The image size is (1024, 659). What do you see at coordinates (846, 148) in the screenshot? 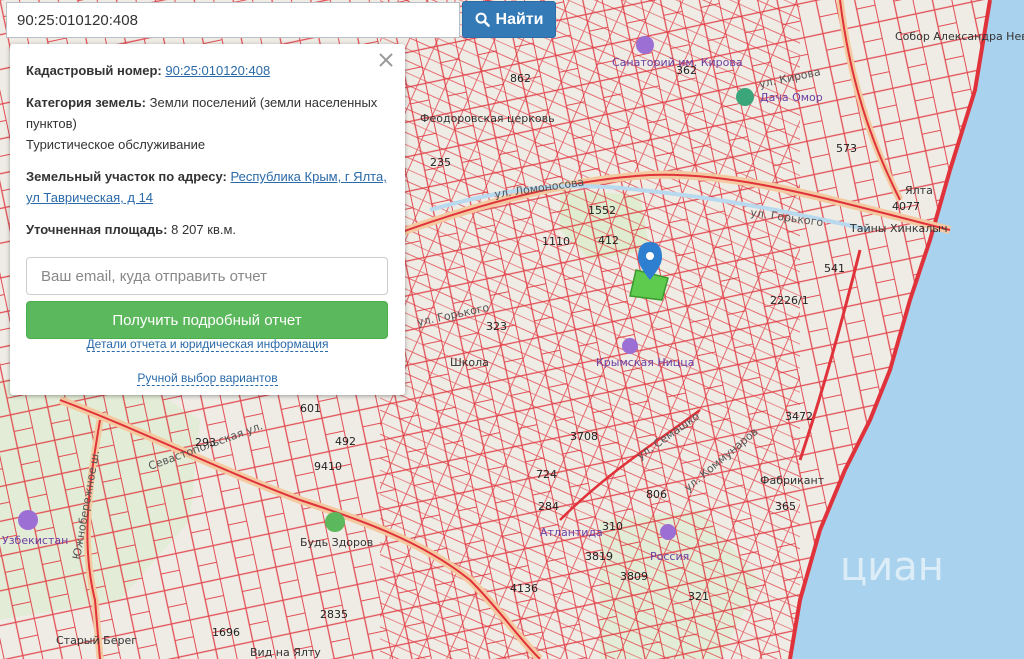
I see `parcel-number: 573` at bounding box center [846, 148].